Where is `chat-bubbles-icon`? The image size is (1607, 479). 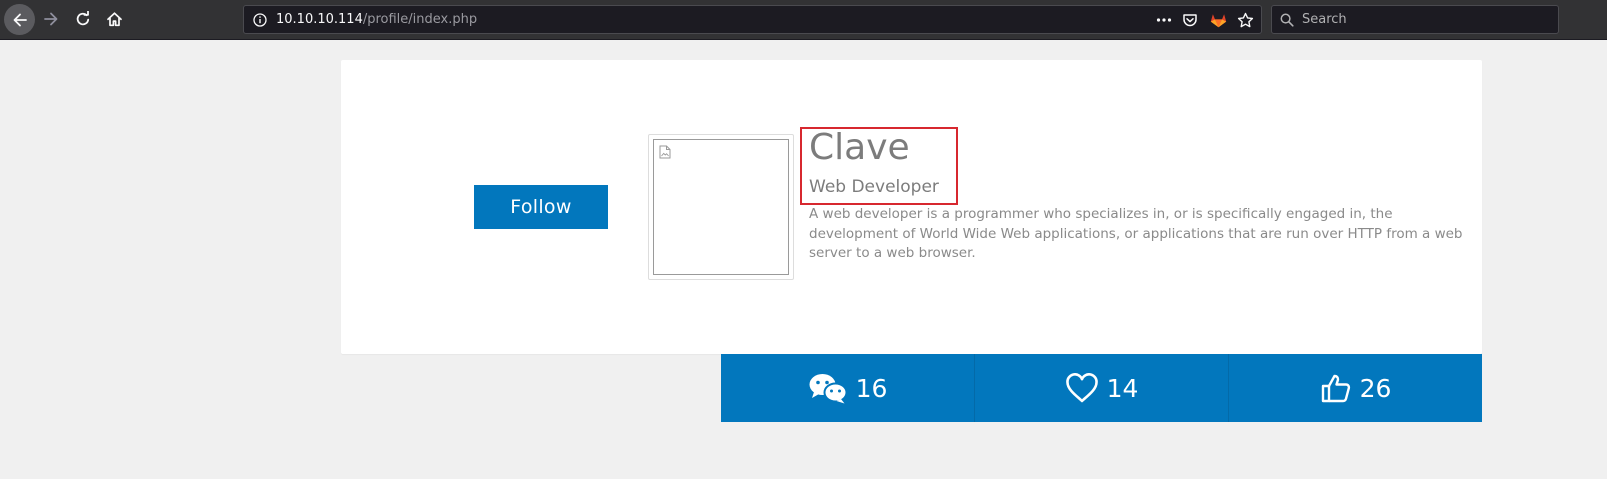
chat-bubbles-icon is located at coordinates (828, 389).